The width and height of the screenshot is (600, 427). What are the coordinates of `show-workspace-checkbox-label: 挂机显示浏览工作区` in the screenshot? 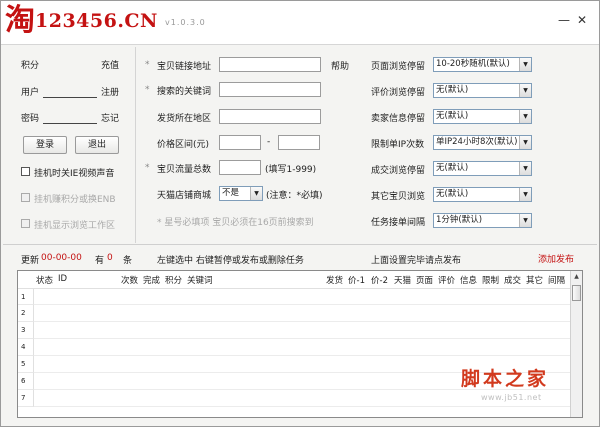 It's located at (75, 226).